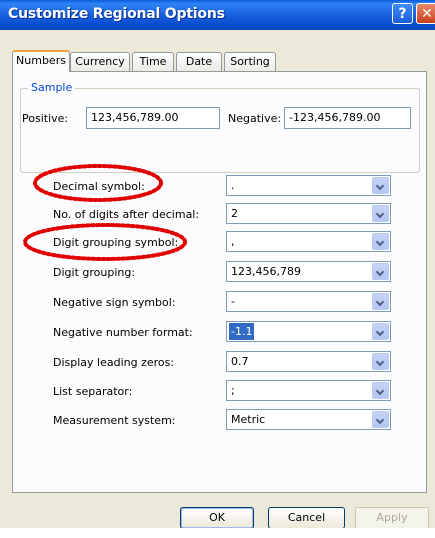 This screenshot has height=538, width=435. What do you see at coordinates (266, 271) in the screenshot?
I see `digit-grouping-value: 123,456,789` at bounding box center [266, 271].